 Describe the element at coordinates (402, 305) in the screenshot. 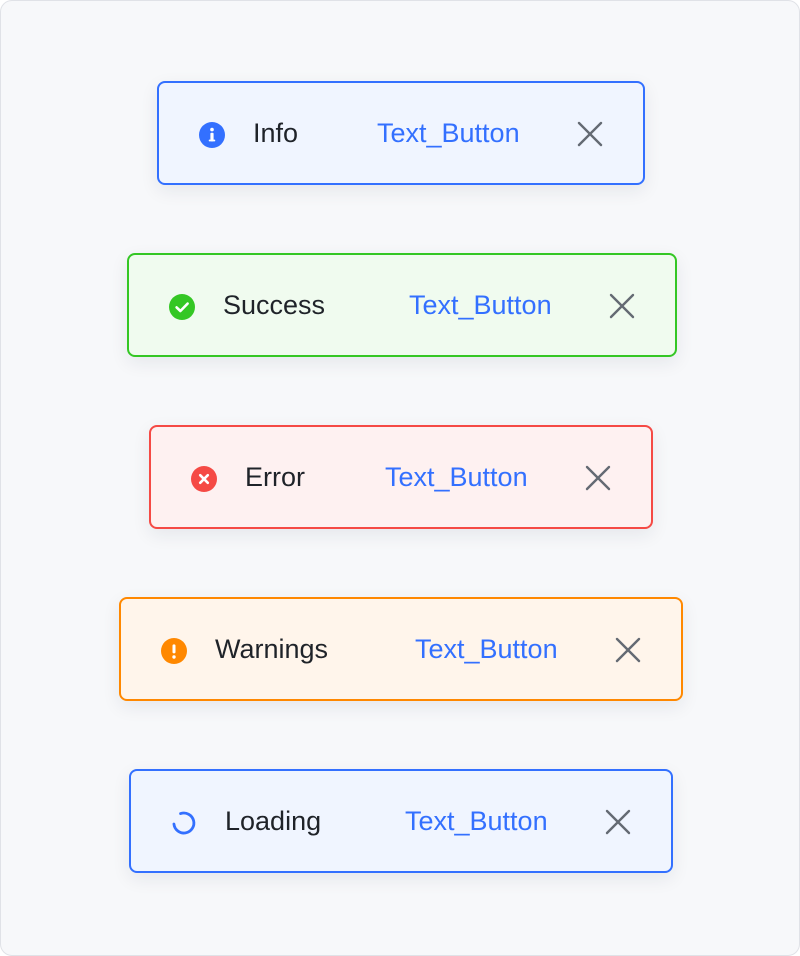

I see `toast-success: Success Text_Button` at that location.